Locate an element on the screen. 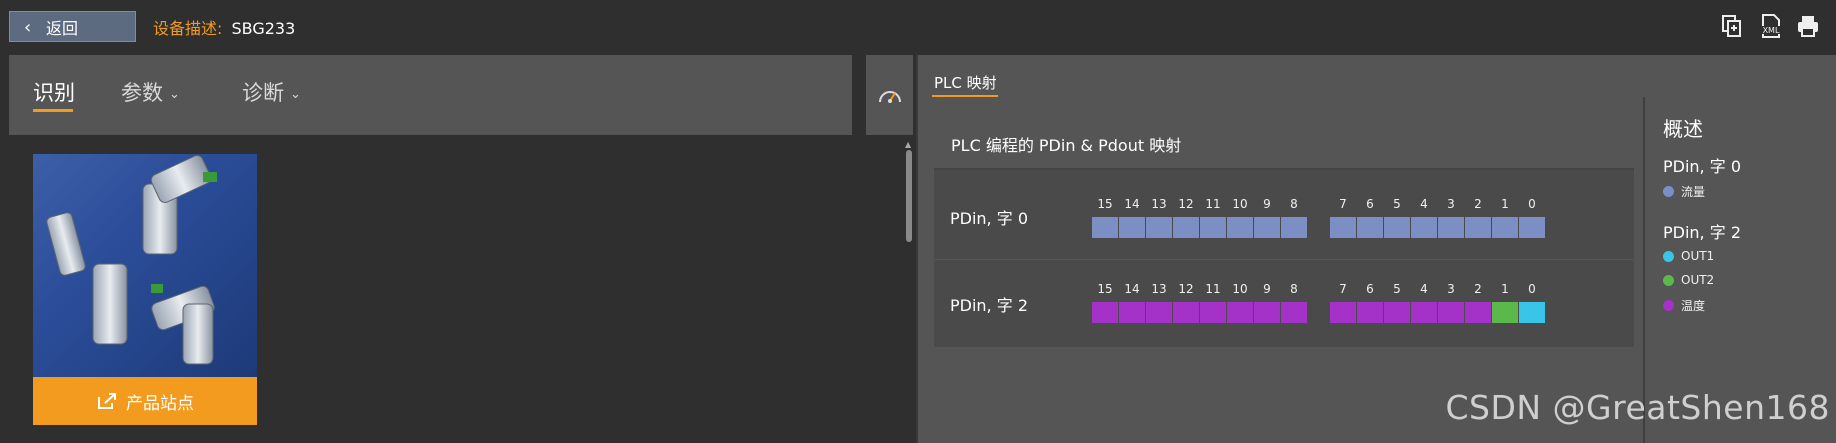  product-site-button: 产品站点 is located at coordinates (145, 401).